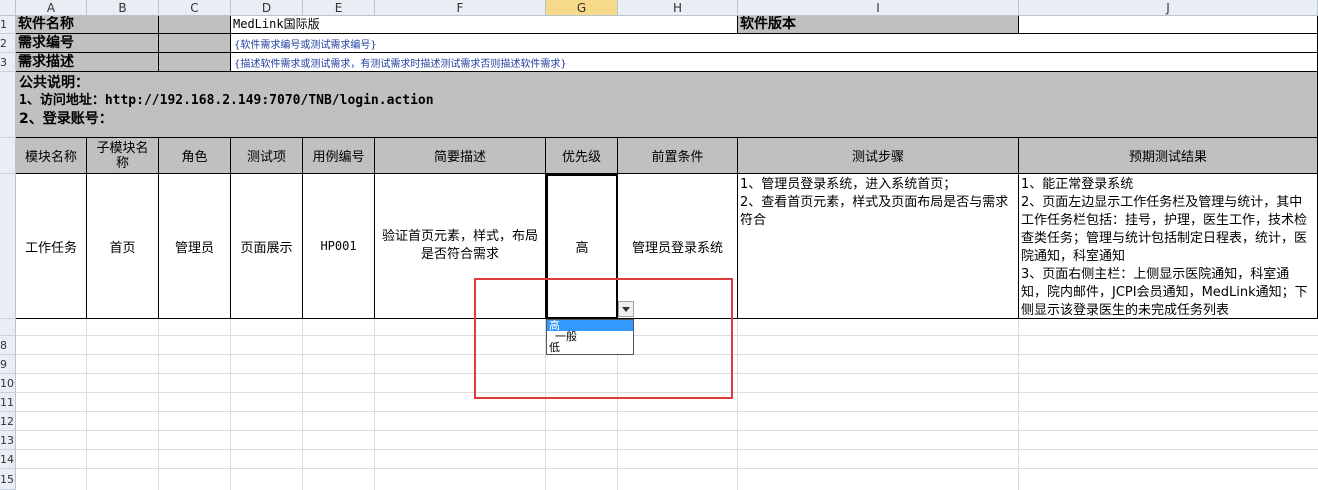 The height and width of the screenshot is (490, 1318). What do you see at coordinates (678, 8) in the screenshot?
I see `column-header-h: H` at bounding box center [678, 8].